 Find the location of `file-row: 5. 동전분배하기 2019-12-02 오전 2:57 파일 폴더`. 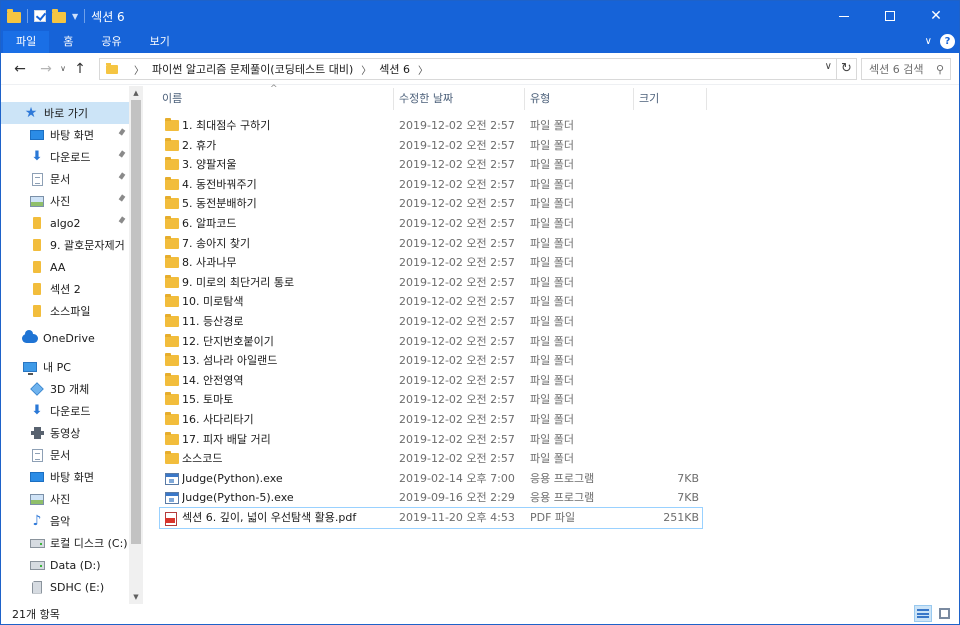

file-row: 5. 동전분배하기 2019-12-02 오전 2:57 파일 폴더 is located at coordinates (431, 204).